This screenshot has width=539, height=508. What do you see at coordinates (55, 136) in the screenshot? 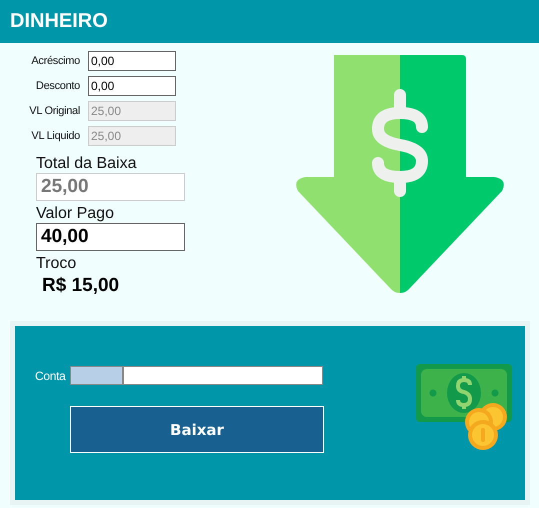
I see `field-label: VL Liquido` at bounding box center [55, 136].